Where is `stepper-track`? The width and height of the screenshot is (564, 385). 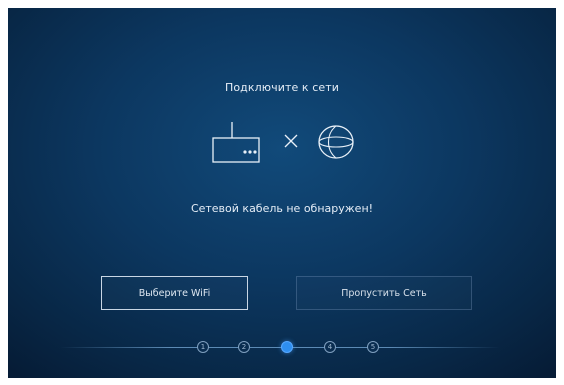
stepper-track is located at coordinates (280, 347).